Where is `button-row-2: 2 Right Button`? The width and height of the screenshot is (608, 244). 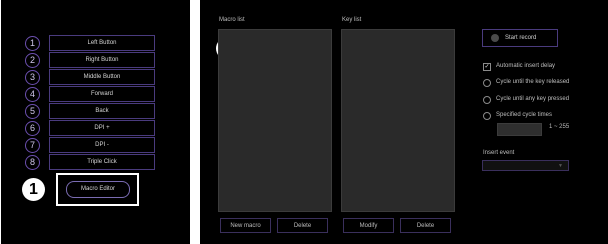 button-row-2: 2 Right Button is located at coordinates (90, 60).